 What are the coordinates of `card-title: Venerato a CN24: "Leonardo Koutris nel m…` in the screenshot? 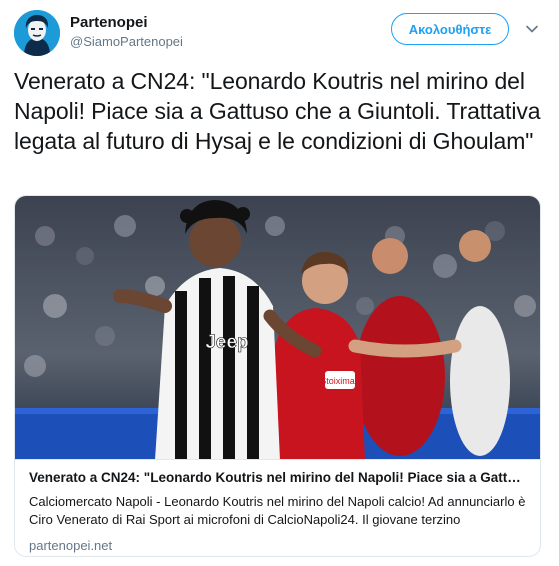 It's located at (277, 478).